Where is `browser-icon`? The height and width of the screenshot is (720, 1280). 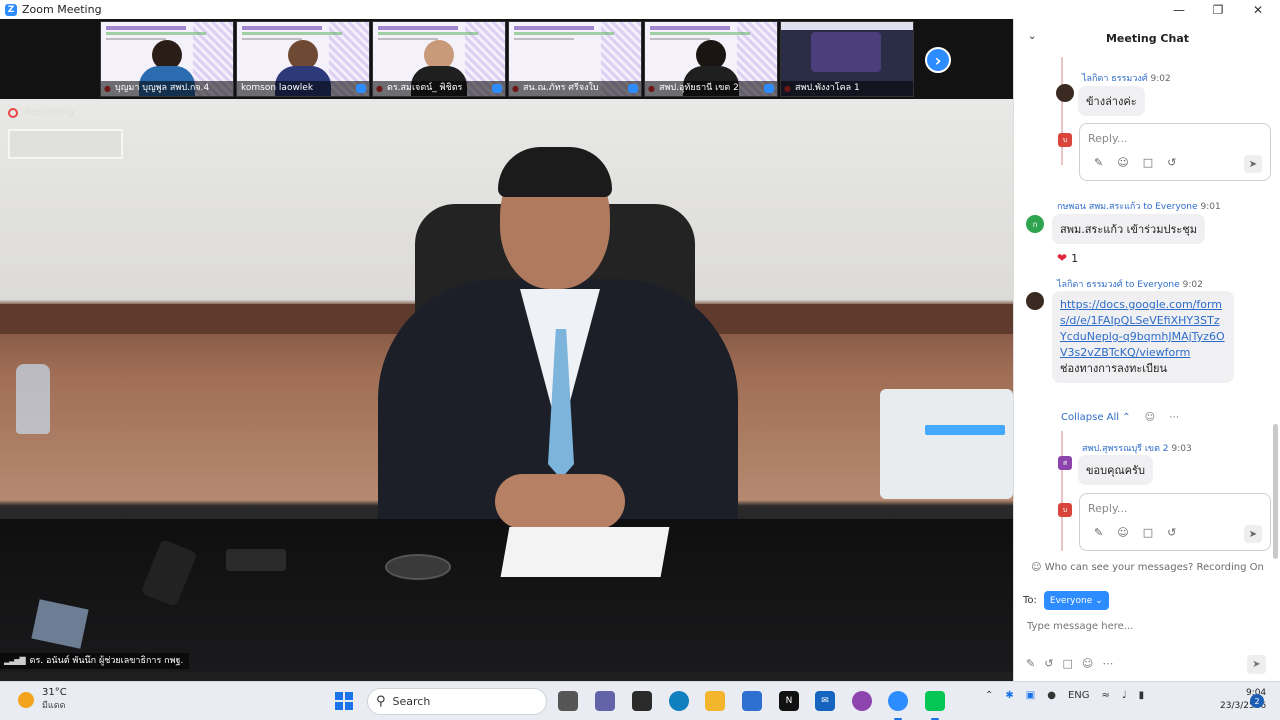 browser-icon is located at coordinates (862, 701).